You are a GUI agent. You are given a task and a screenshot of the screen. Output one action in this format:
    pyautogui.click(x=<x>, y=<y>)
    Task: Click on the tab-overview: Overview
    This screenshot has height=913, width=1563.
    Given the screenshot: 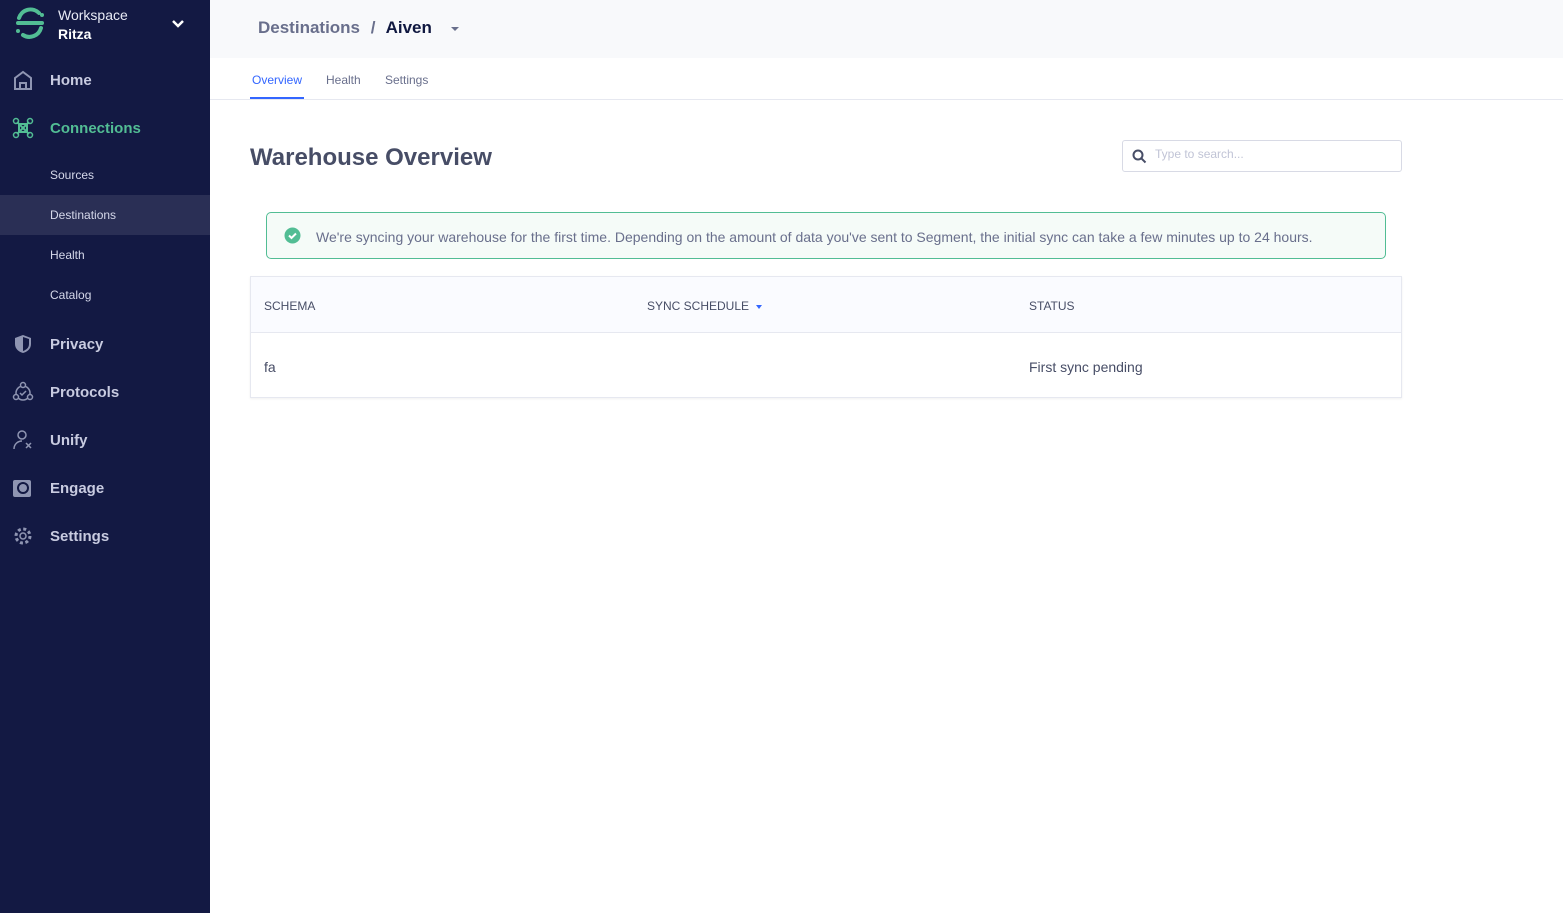 What is the action you would take?
    pyautogui.click(x=277, y=86)
    